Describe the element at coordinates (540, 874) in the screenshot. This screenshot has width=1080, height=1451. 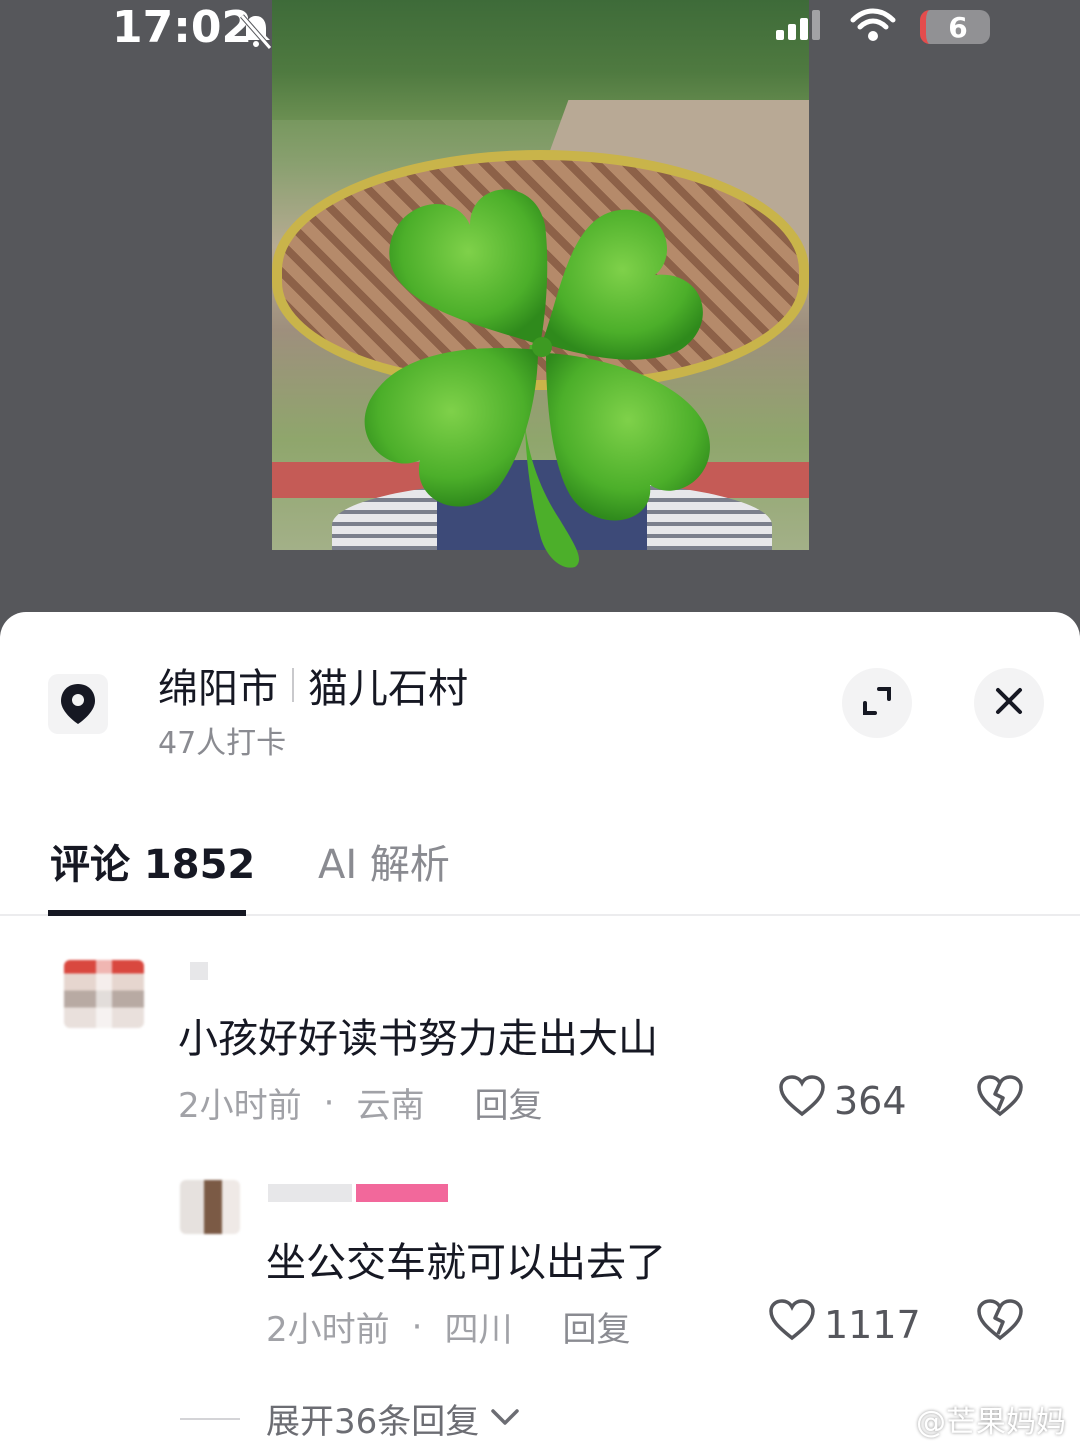
I see `tab-bar: 评论 1852 AI 解析` at that location.